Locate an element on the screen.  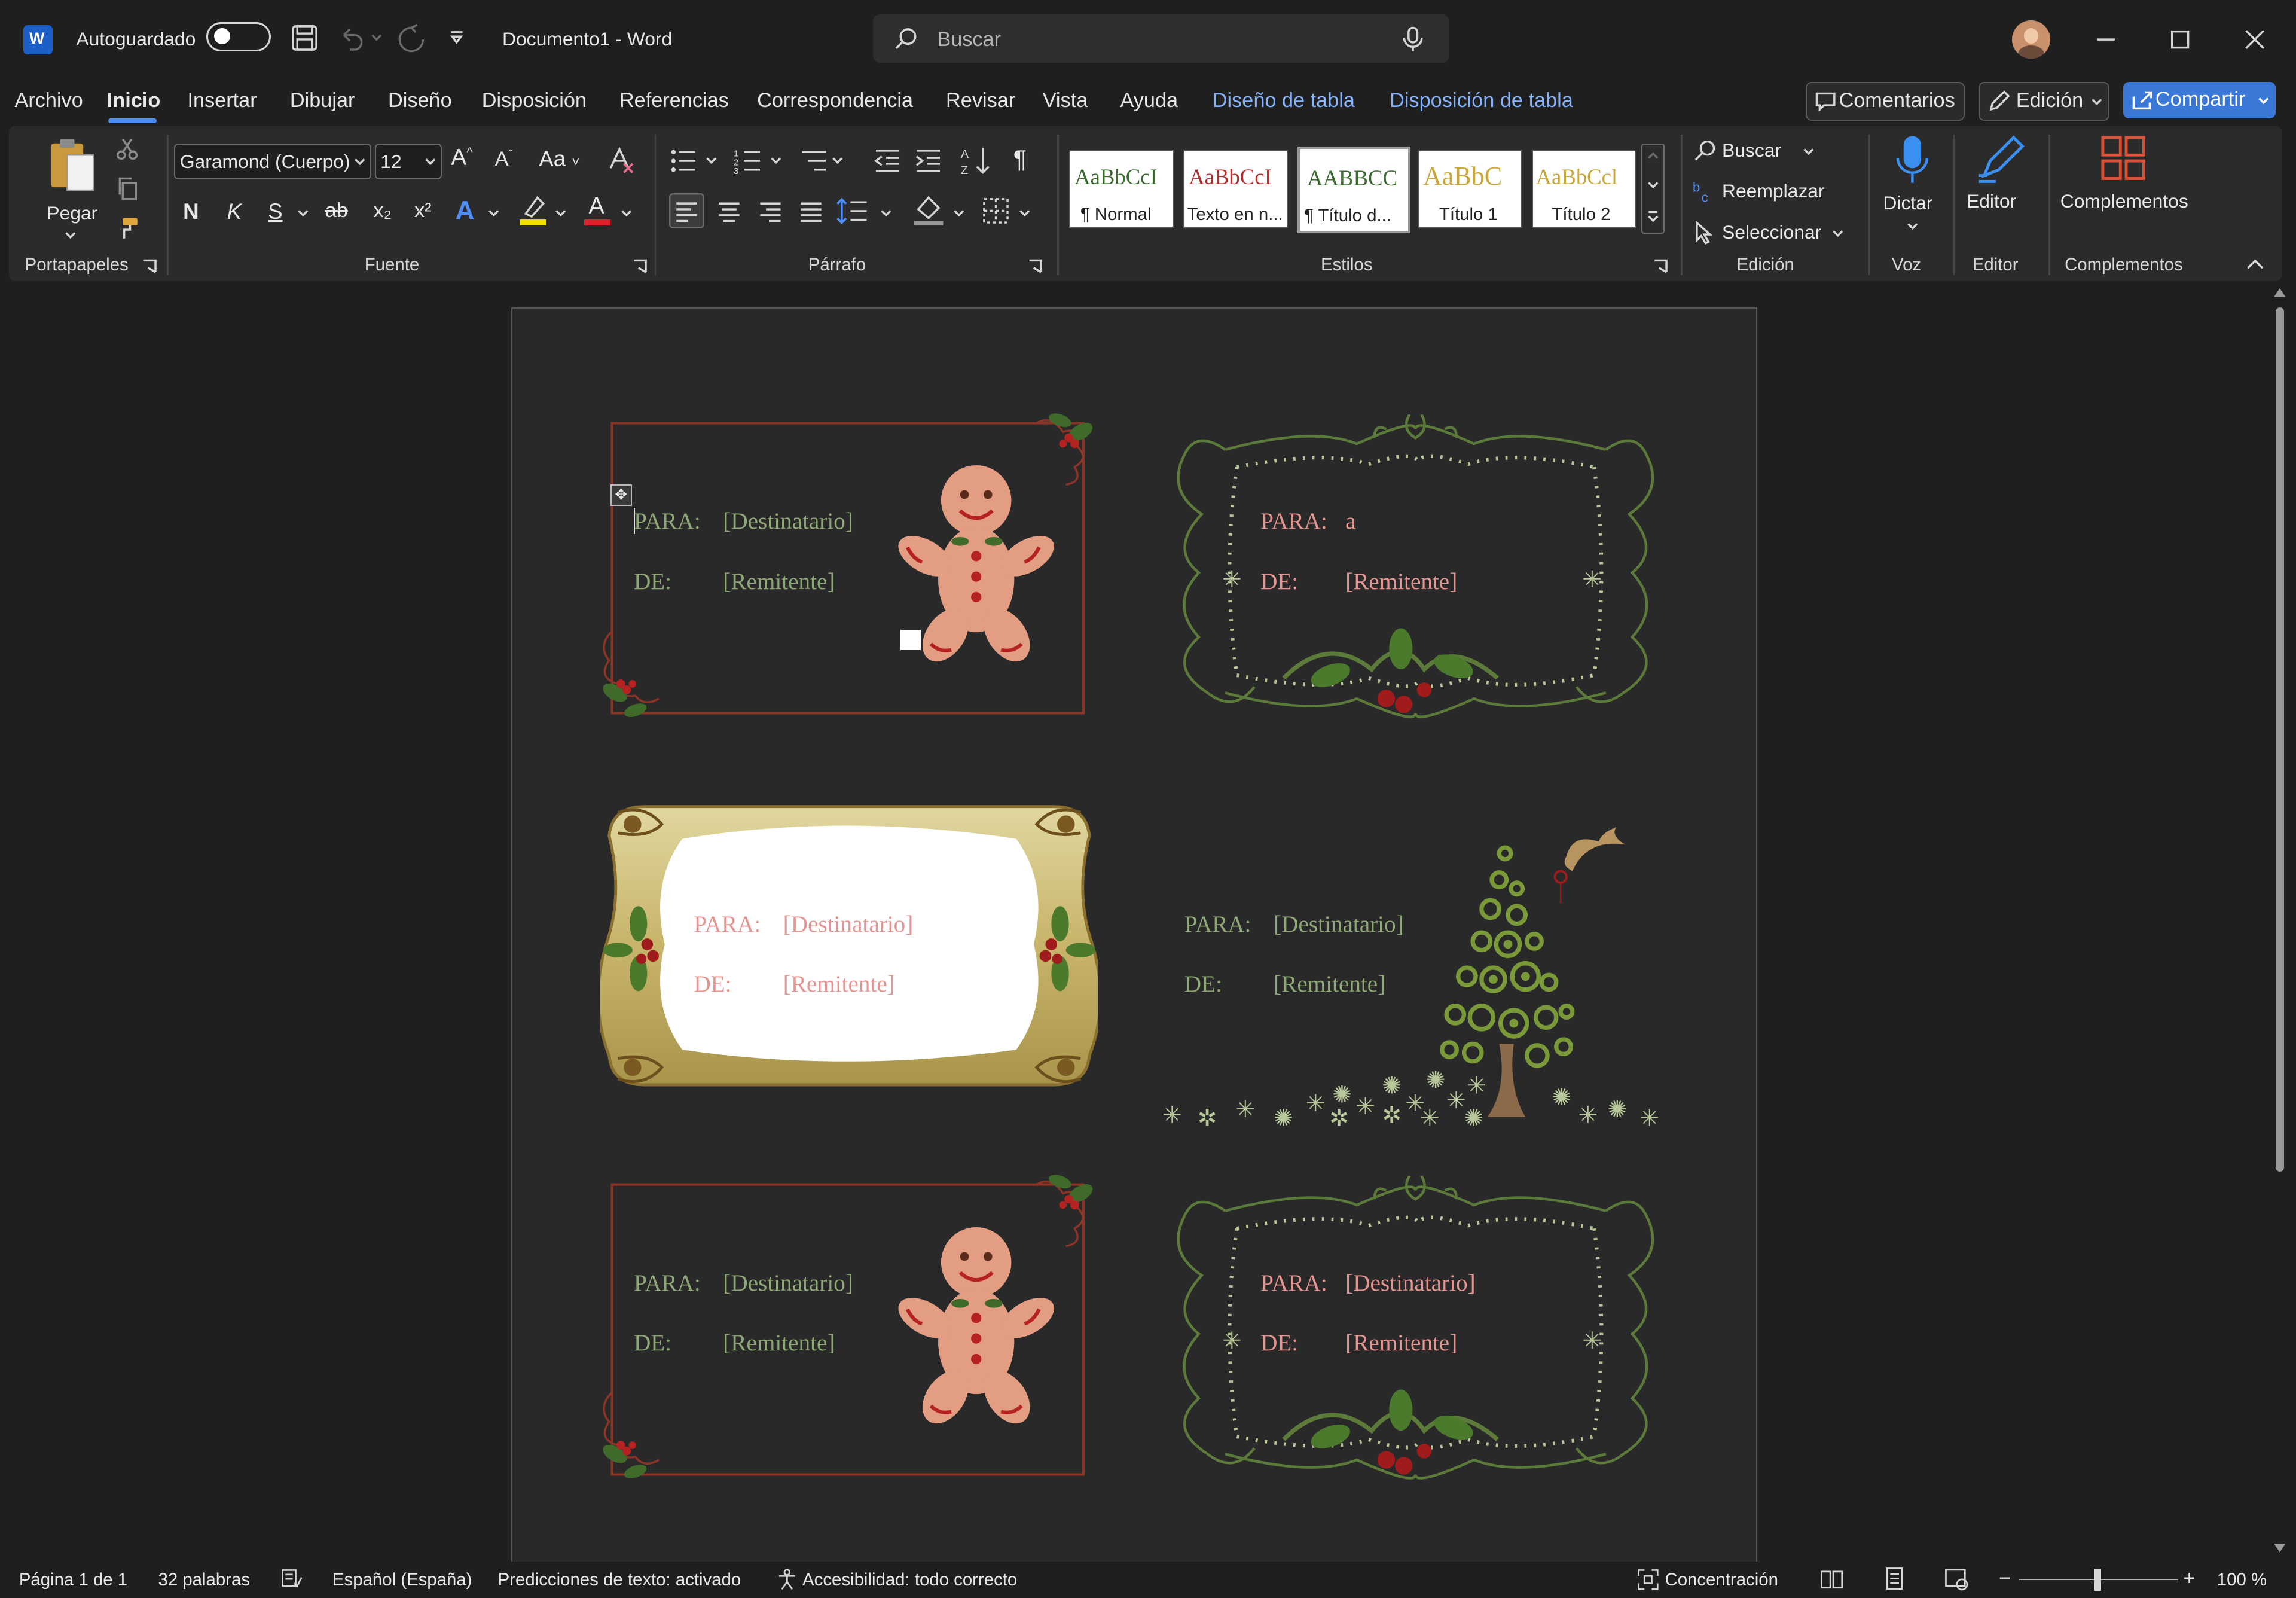
autosave-toggle is located at coordinates (238, 36).